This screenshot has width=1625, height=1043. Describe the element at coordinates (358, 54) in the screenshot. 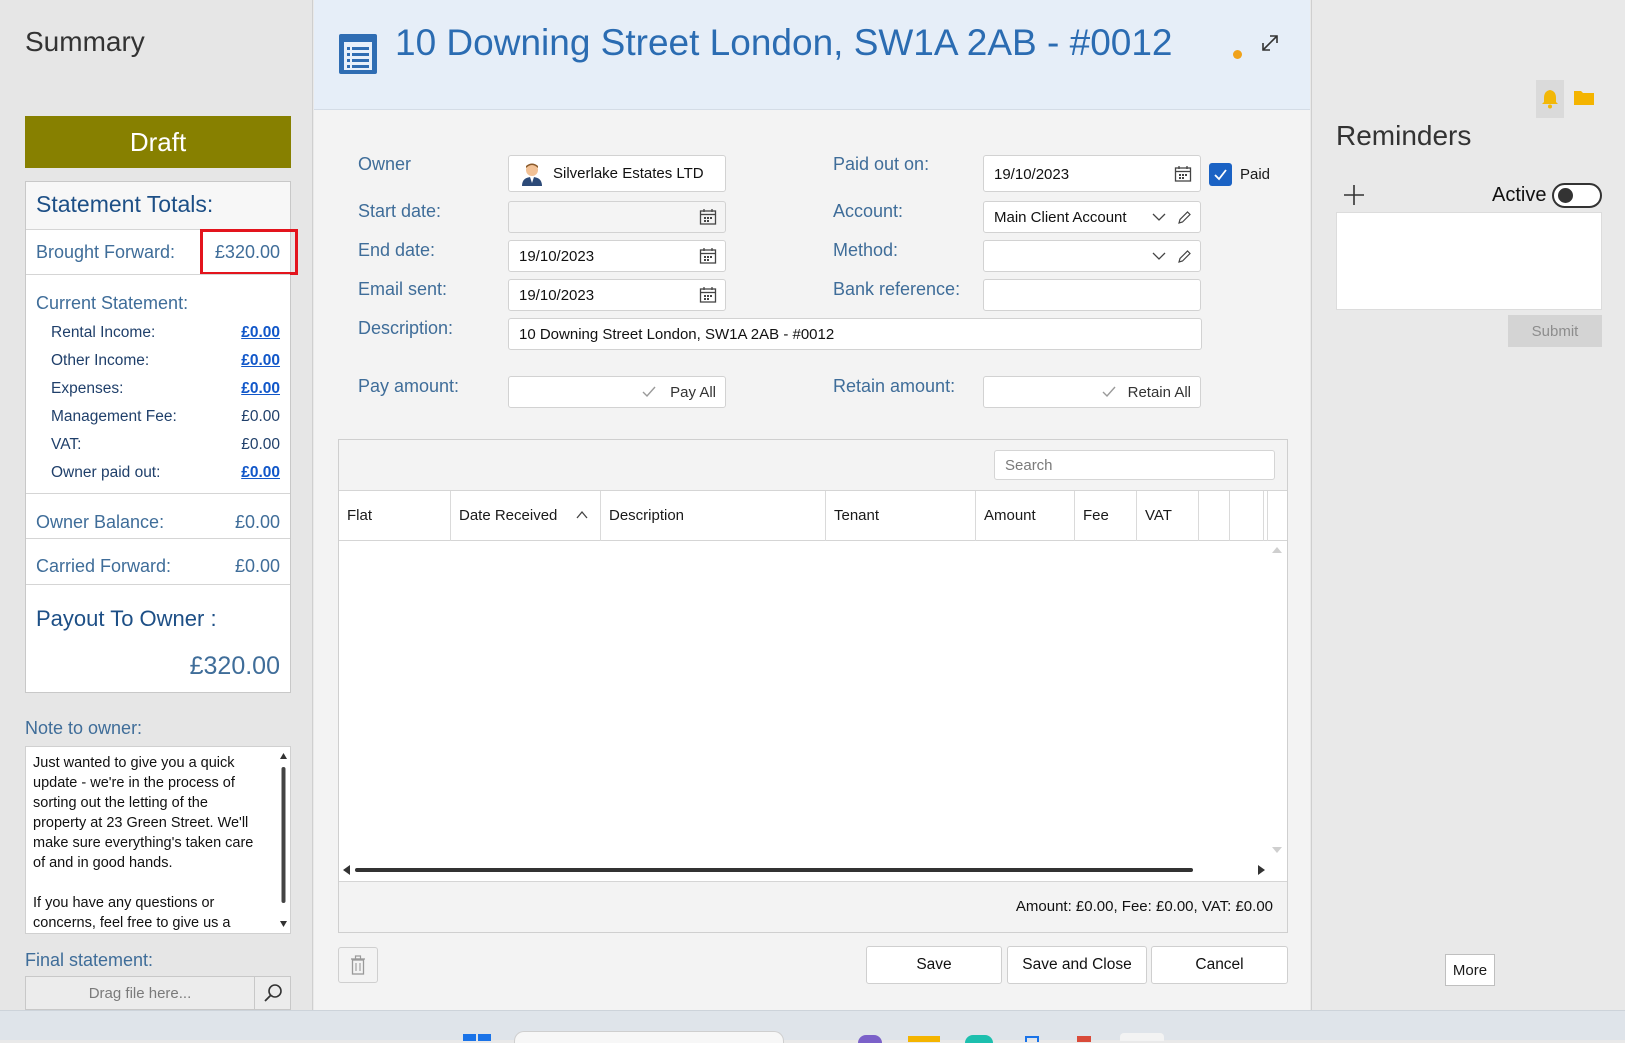

I see `statement-icon` at that location.